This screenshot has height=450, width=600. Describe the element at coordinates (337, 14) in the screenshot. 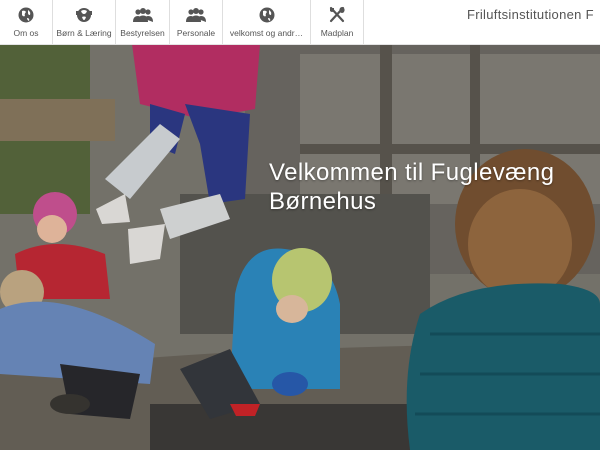

I see `cutlery-icon` at that location.